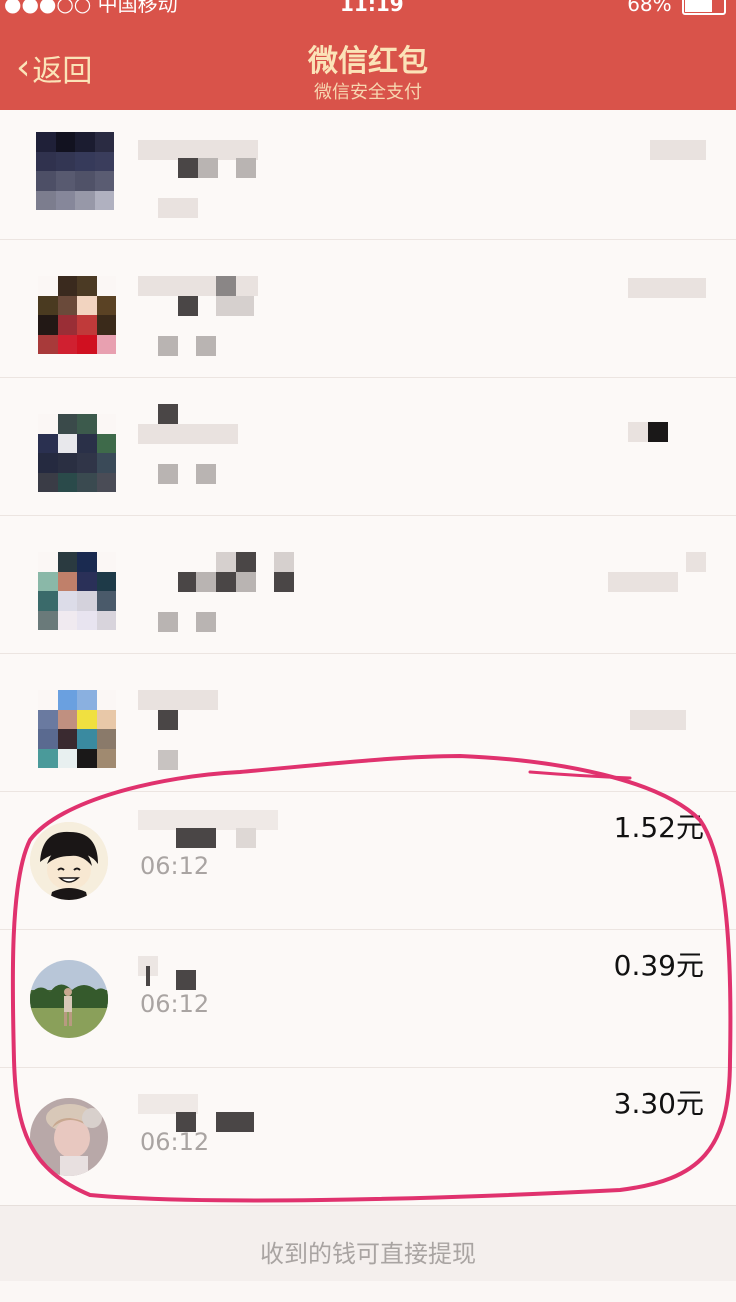 The height and width of the screenshot is (1302, 736). Describe the element at coordinates (658, 827) in the screenshot. I see `amount-label: 1.52元` at that location.